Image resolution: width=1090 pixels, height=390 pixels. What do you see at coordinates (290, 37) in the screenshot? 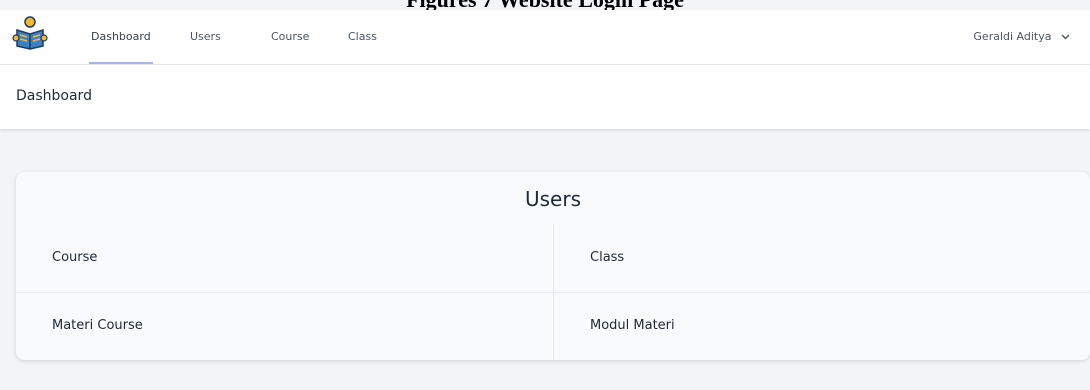
I see `nav-link-course: Course` at bounding box center [290, 37].